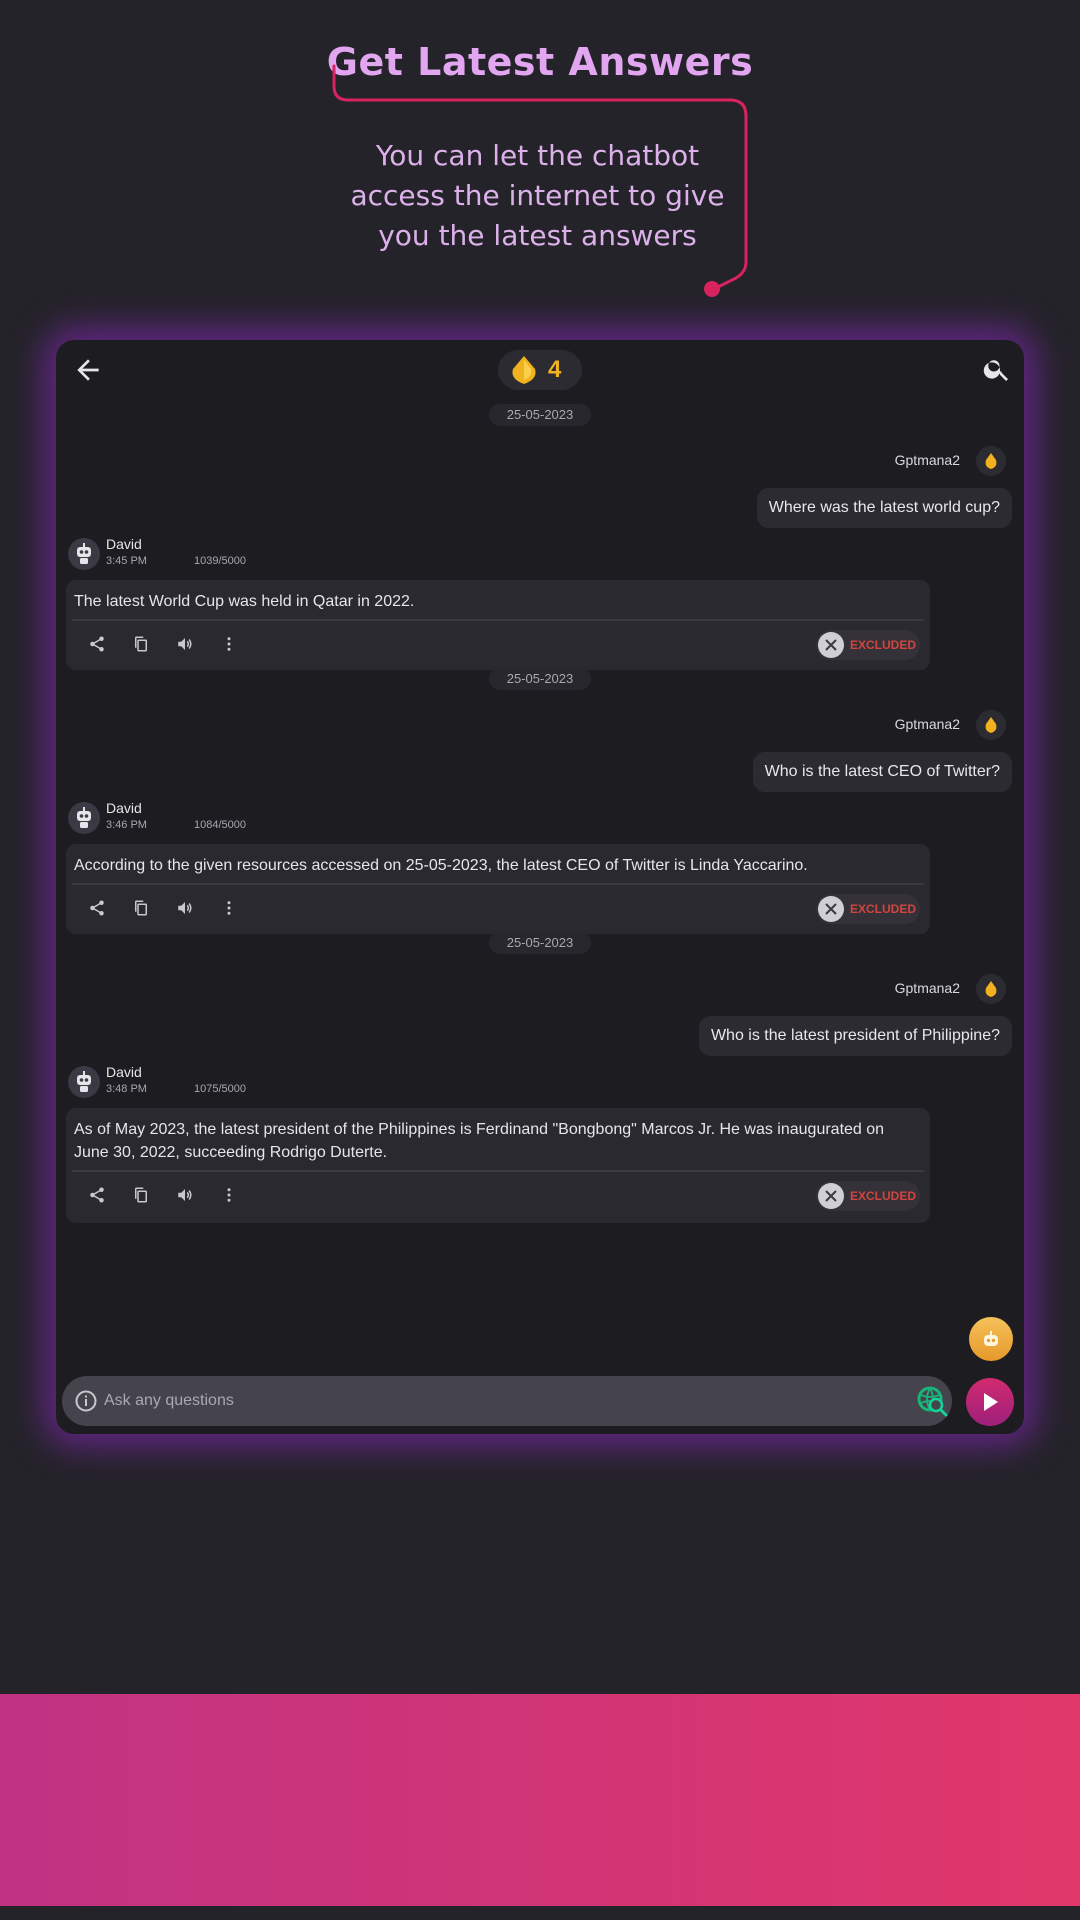 The image size is (1080, 1920). I want to click on search-icon, so click(998, 370).